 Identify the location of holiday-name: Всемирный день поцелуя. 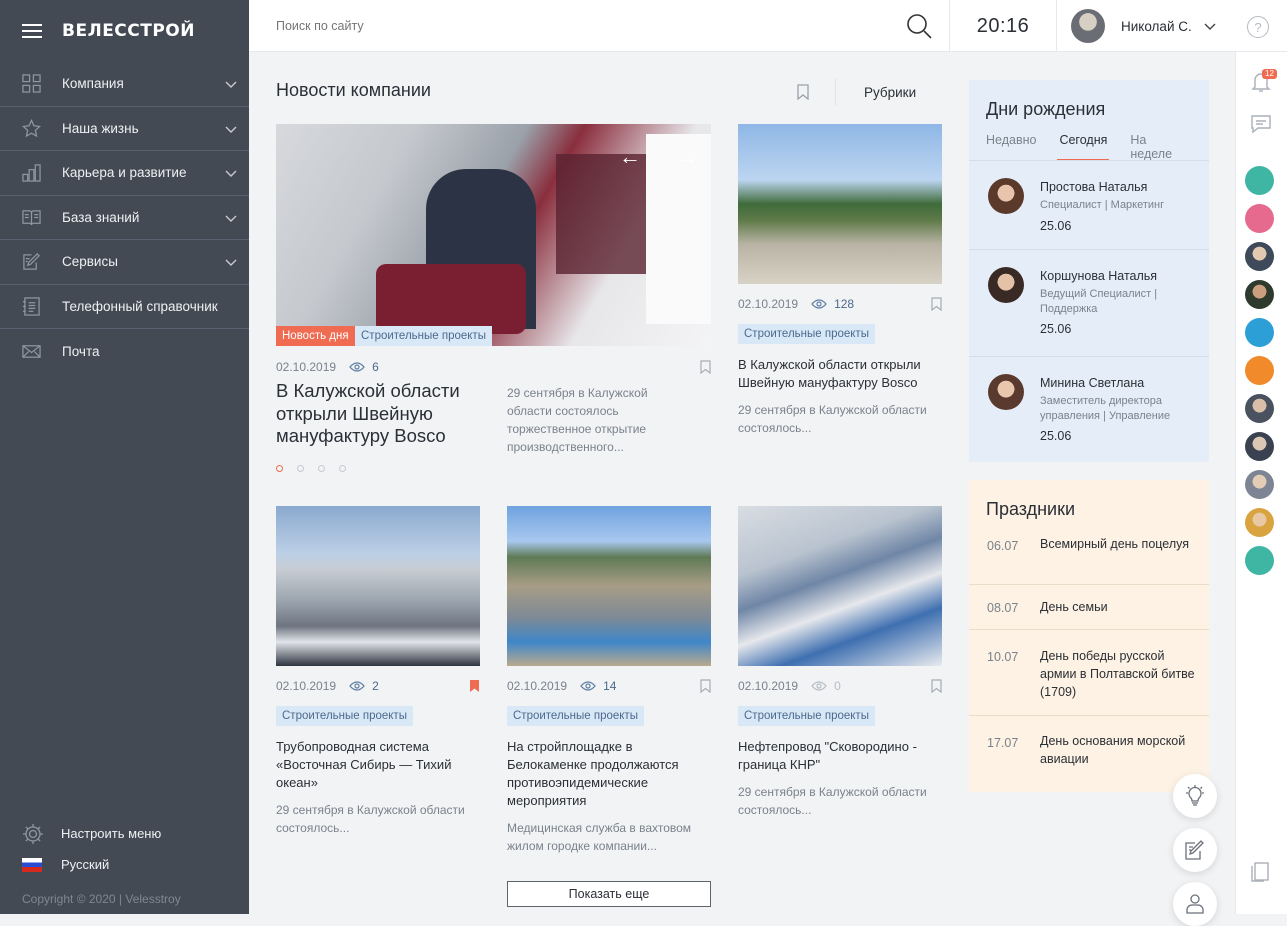
(1114, 544).